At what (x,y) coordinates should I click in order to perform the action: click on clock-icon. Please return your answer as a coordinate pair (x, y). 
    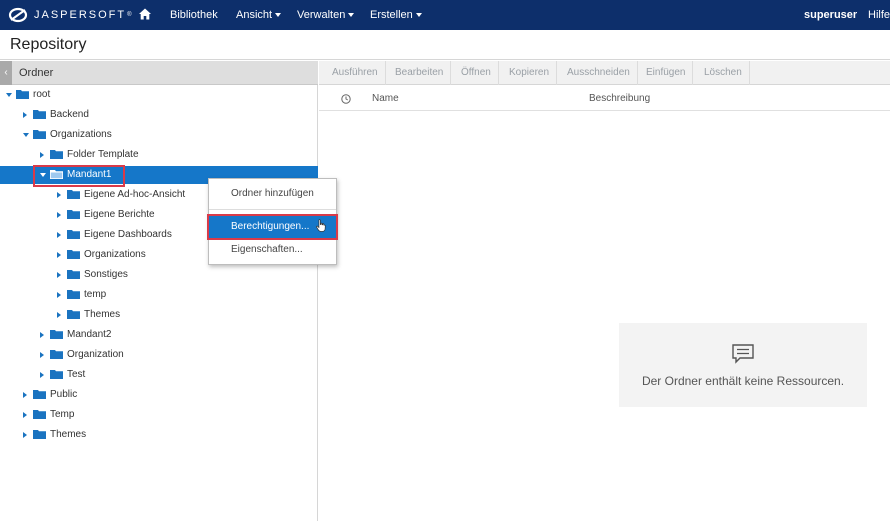
    Looking at the image, I should click on (346, 99).